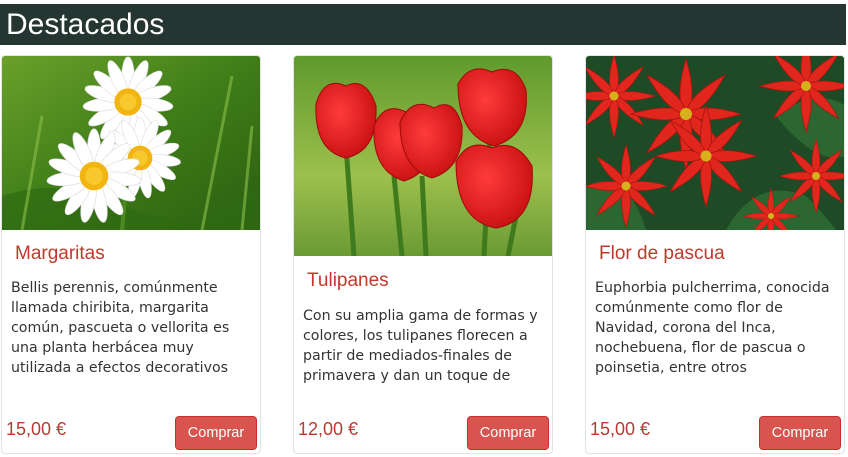 The height and width of the screenshot is (457, 848). What do you see at coordinates (348, 281) in the screenshot?
I see `product-title: Tulipanes` at bounding box center [348, 281].